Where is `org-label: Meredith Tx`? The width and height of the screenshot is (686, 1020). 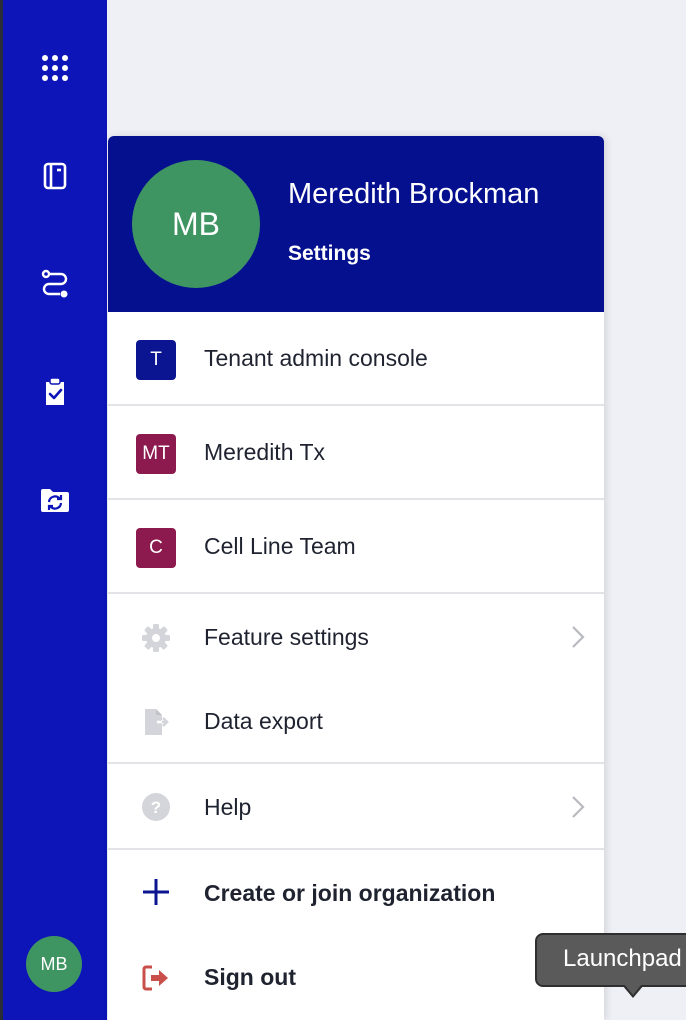
org-label: Meredith Tx is located at coordinates (265, 452).